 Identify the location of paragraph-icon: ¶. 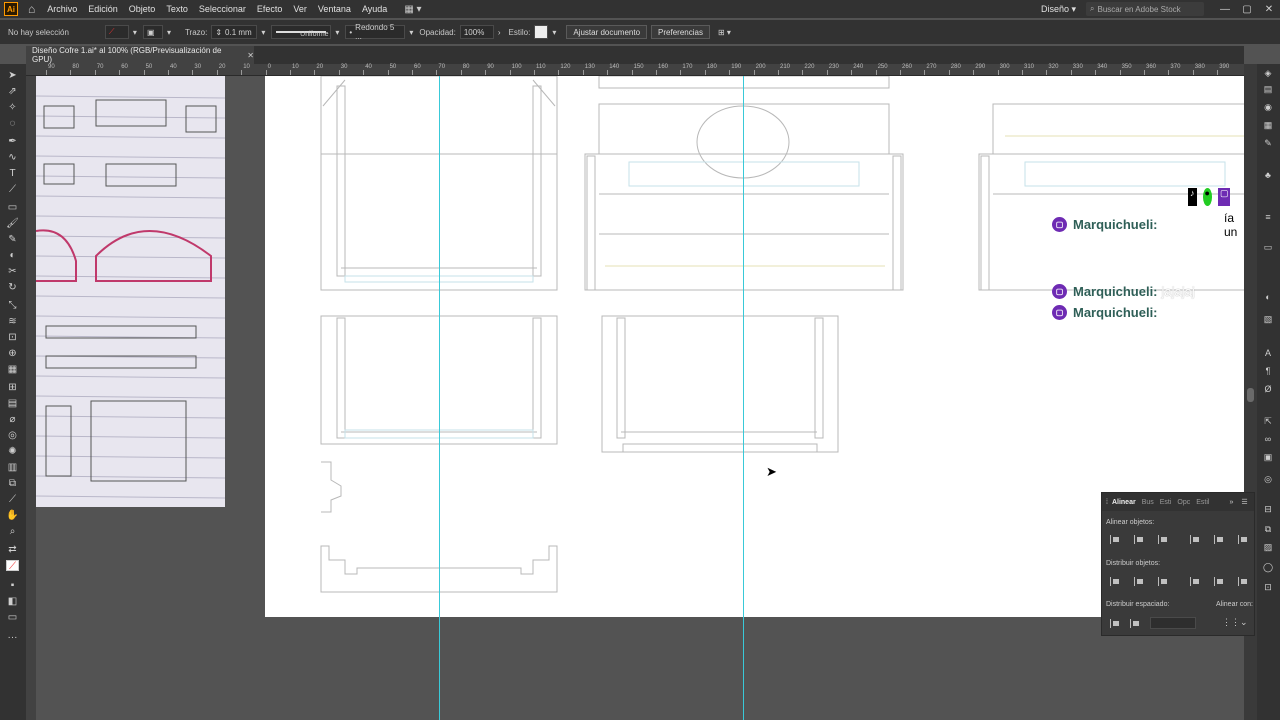
(1268, 371).